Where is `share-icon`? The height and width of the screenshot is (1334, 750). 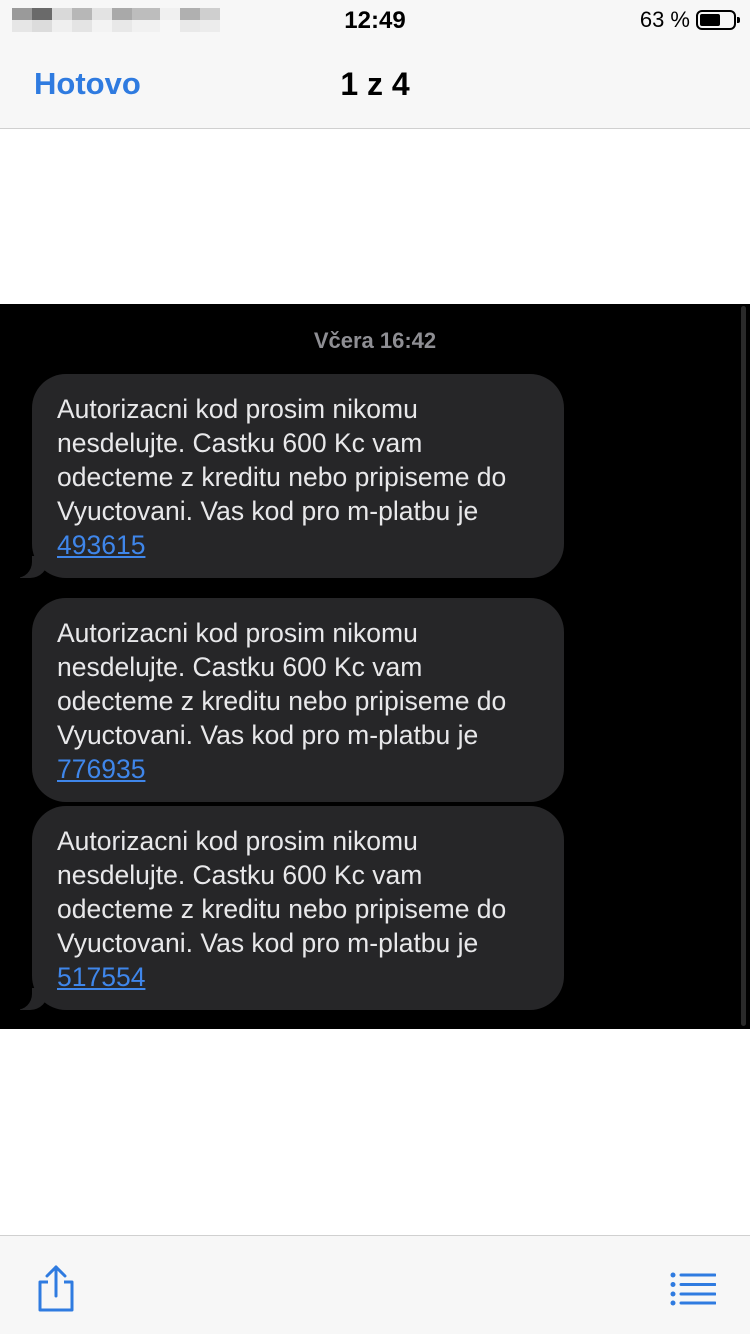 share-icon is located at coordinates (56, 1288).